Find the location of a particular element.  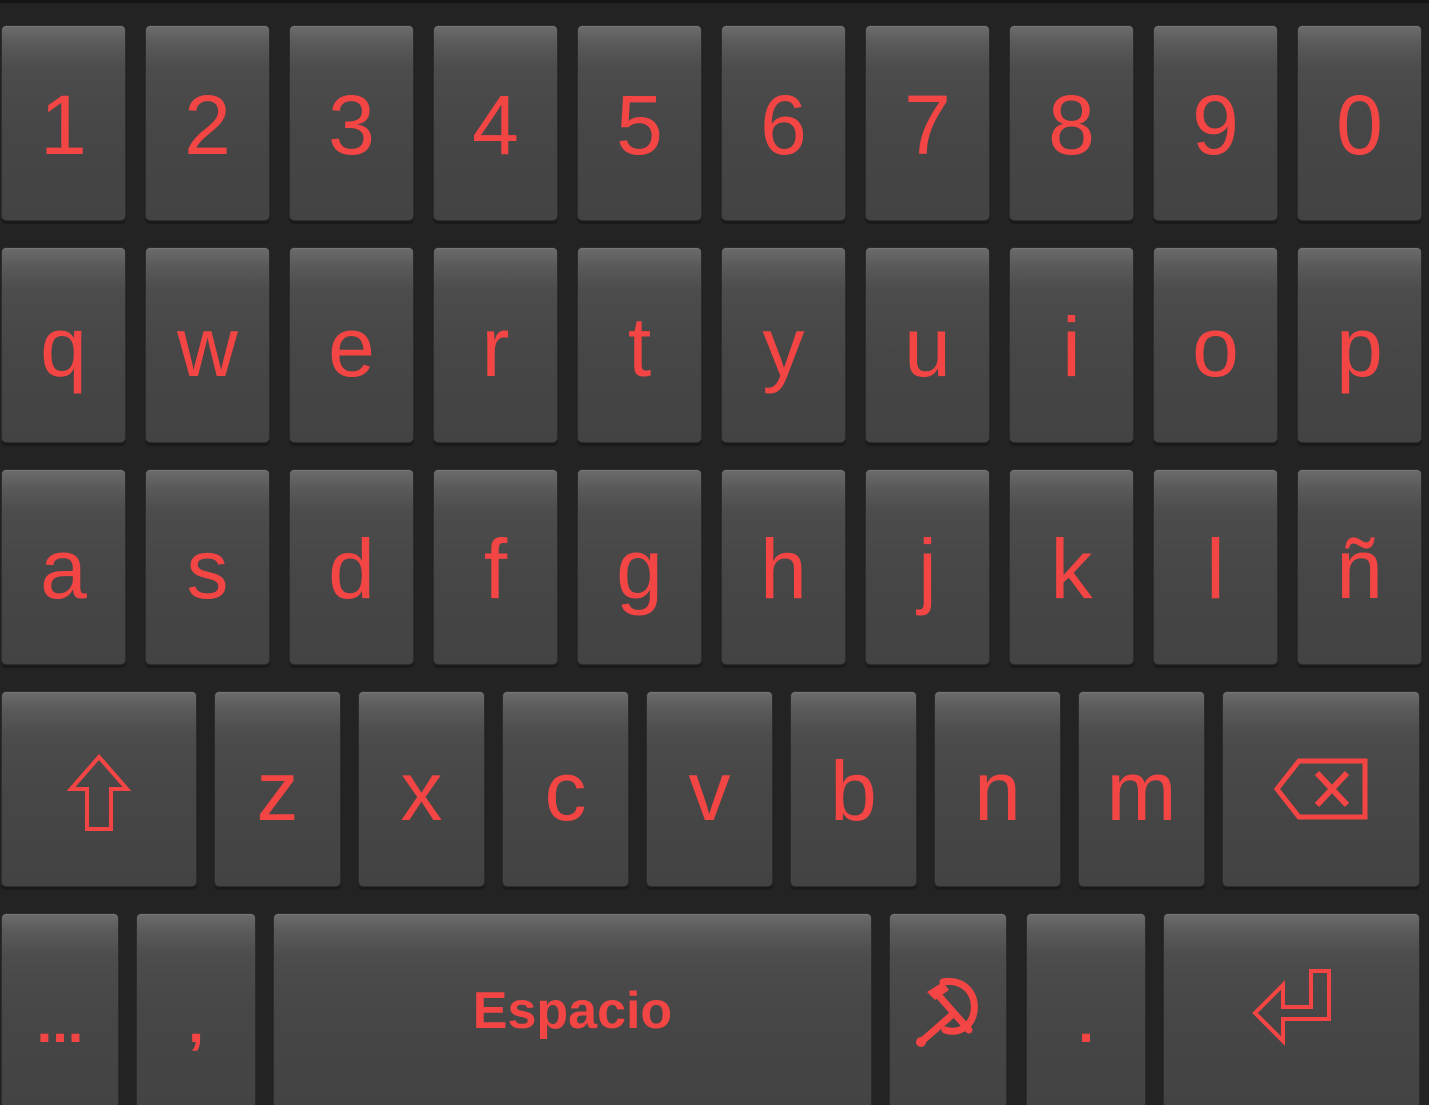

key-n-tilde-label: ñ is located at coordinates (1359, 569).